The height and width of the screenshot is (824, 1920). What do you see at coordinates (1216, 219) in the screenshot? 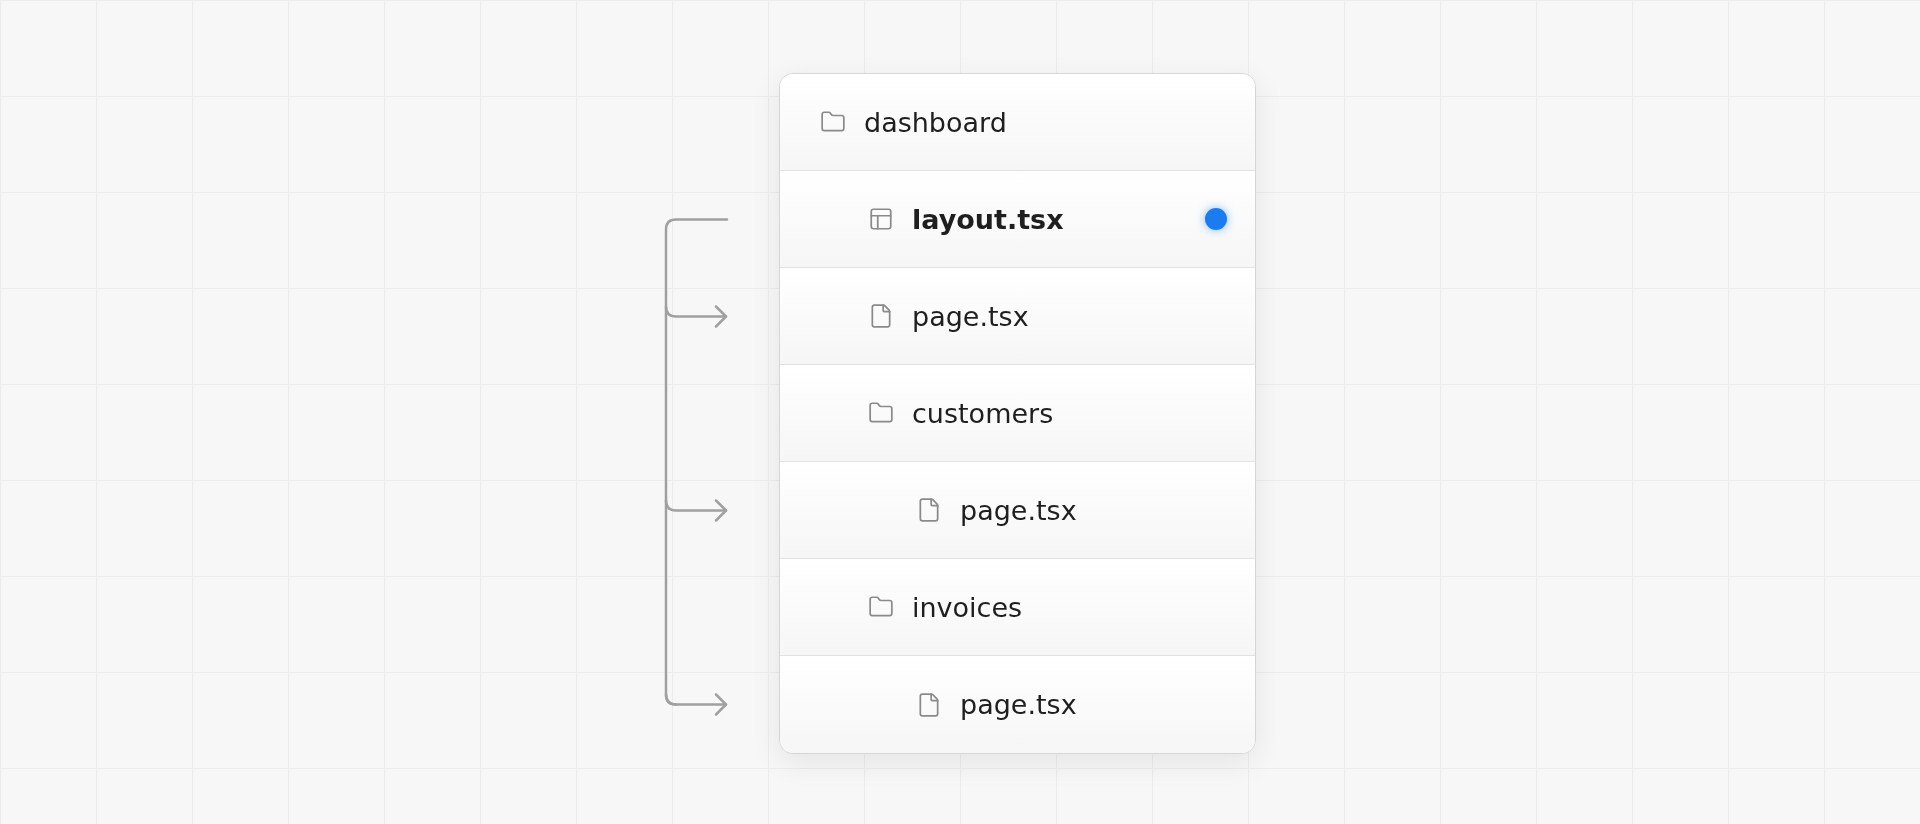
I see `status-dot` at bounding box center [1216, 219].